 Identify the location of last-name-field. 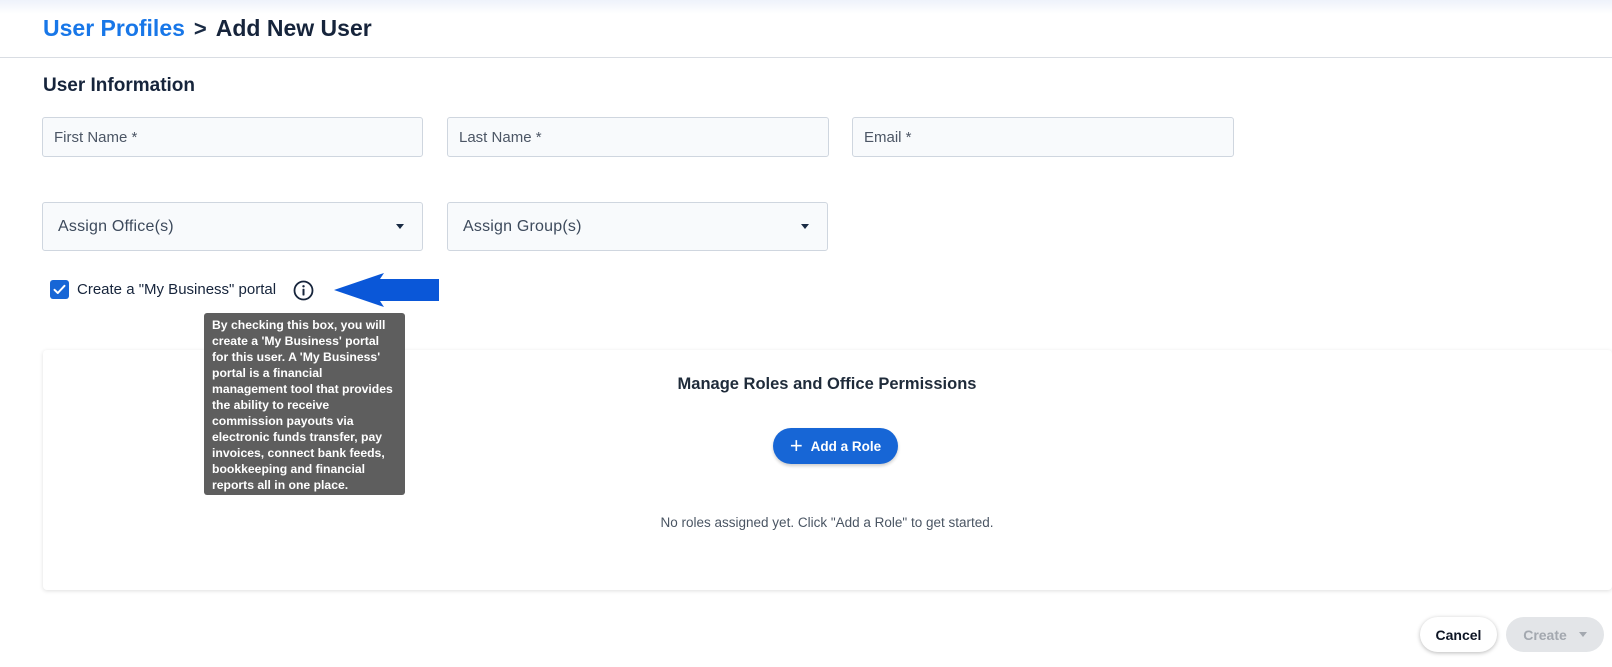
(638, 137).